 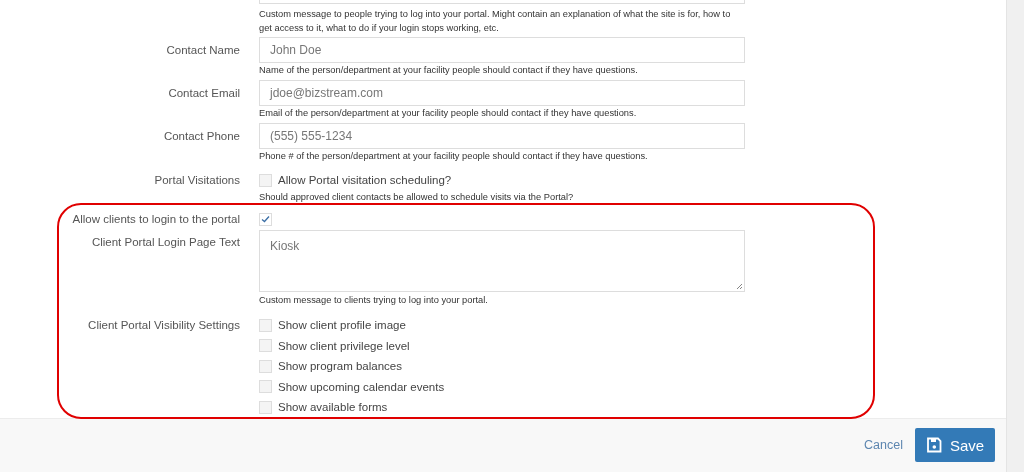 What do you see at coordinates (739, 286) in the screenshot?
I see `resize-grip-icon` at bounding box center [739, 286].